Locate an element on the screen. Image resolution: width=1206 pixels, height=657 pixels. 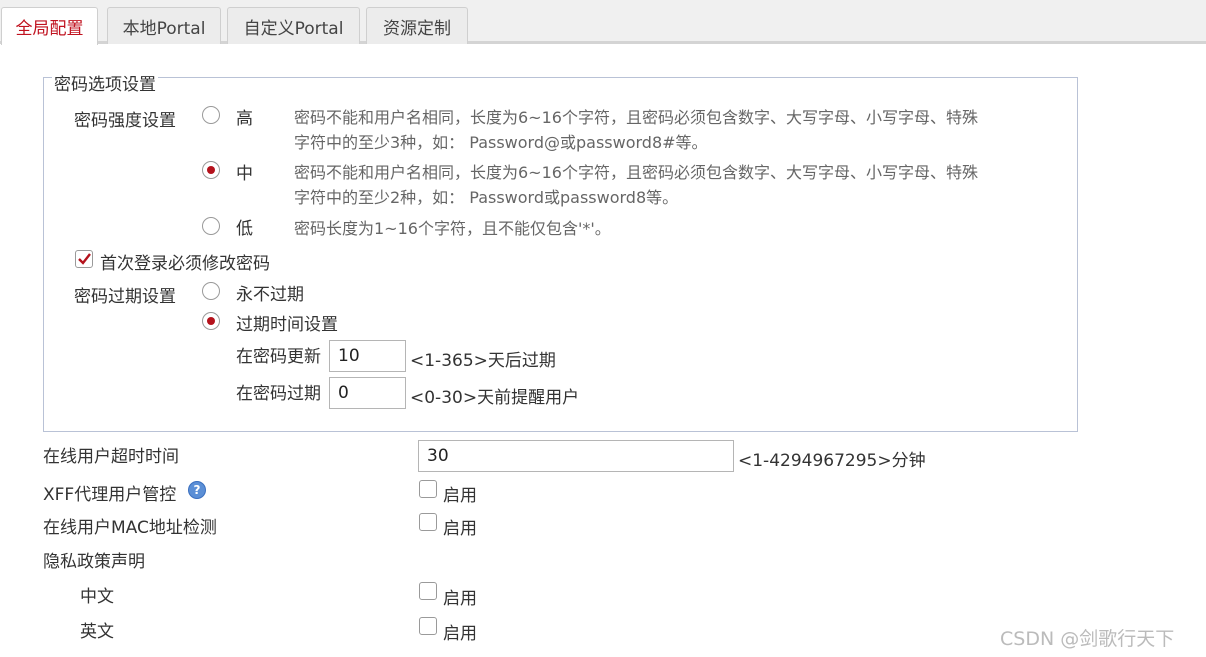
mac-check-enable-checkbox is located at coordinates (428, 522).